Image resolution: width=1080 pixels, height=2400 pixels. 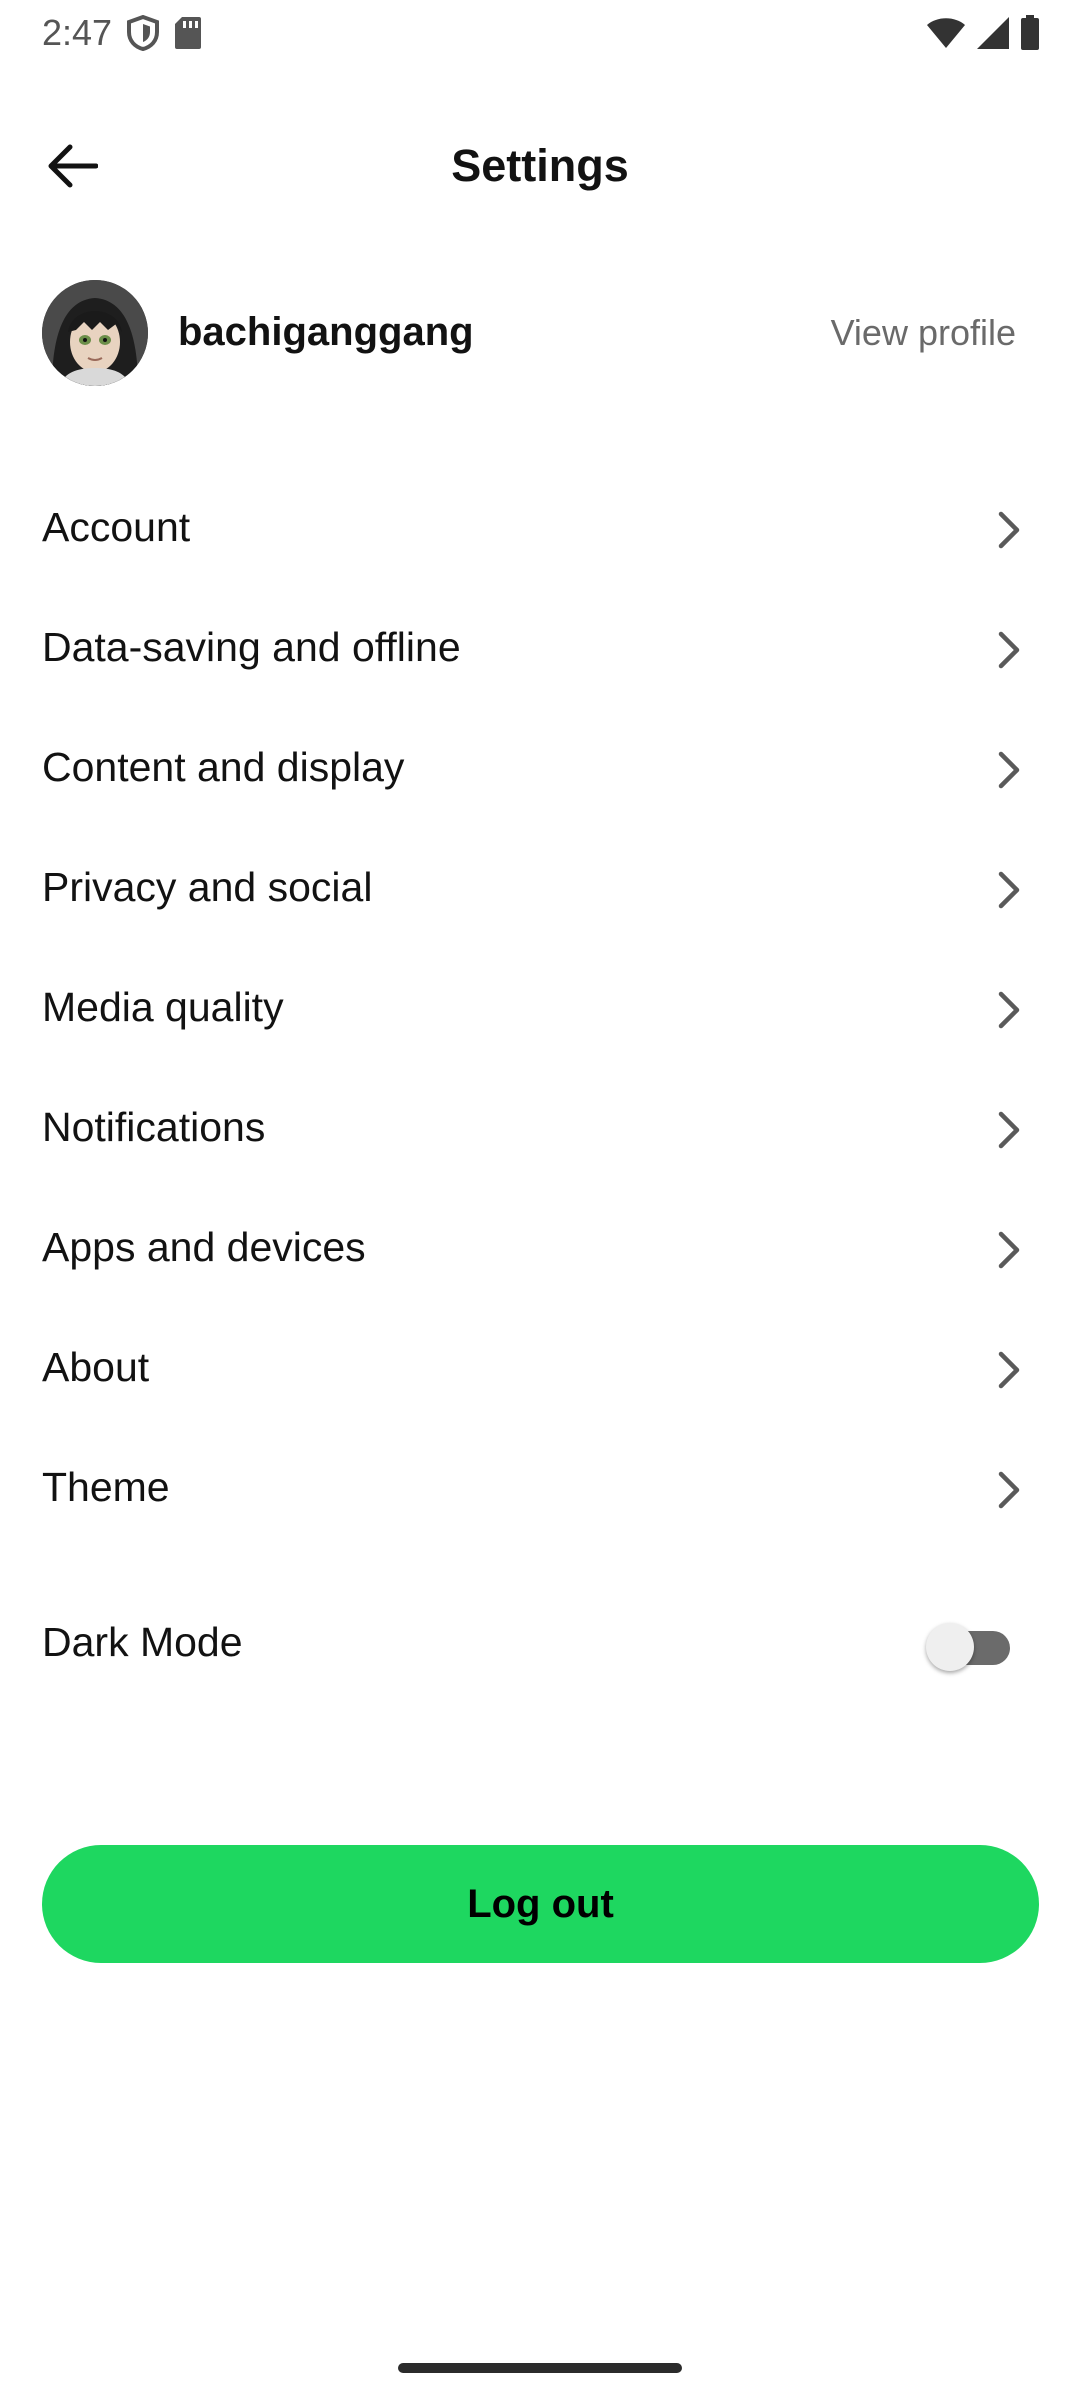 What do you see at coordinates (163, 1007) in the screenshot?
I see `settings-item-label: Media quality` at bounding box center [163, 1007].